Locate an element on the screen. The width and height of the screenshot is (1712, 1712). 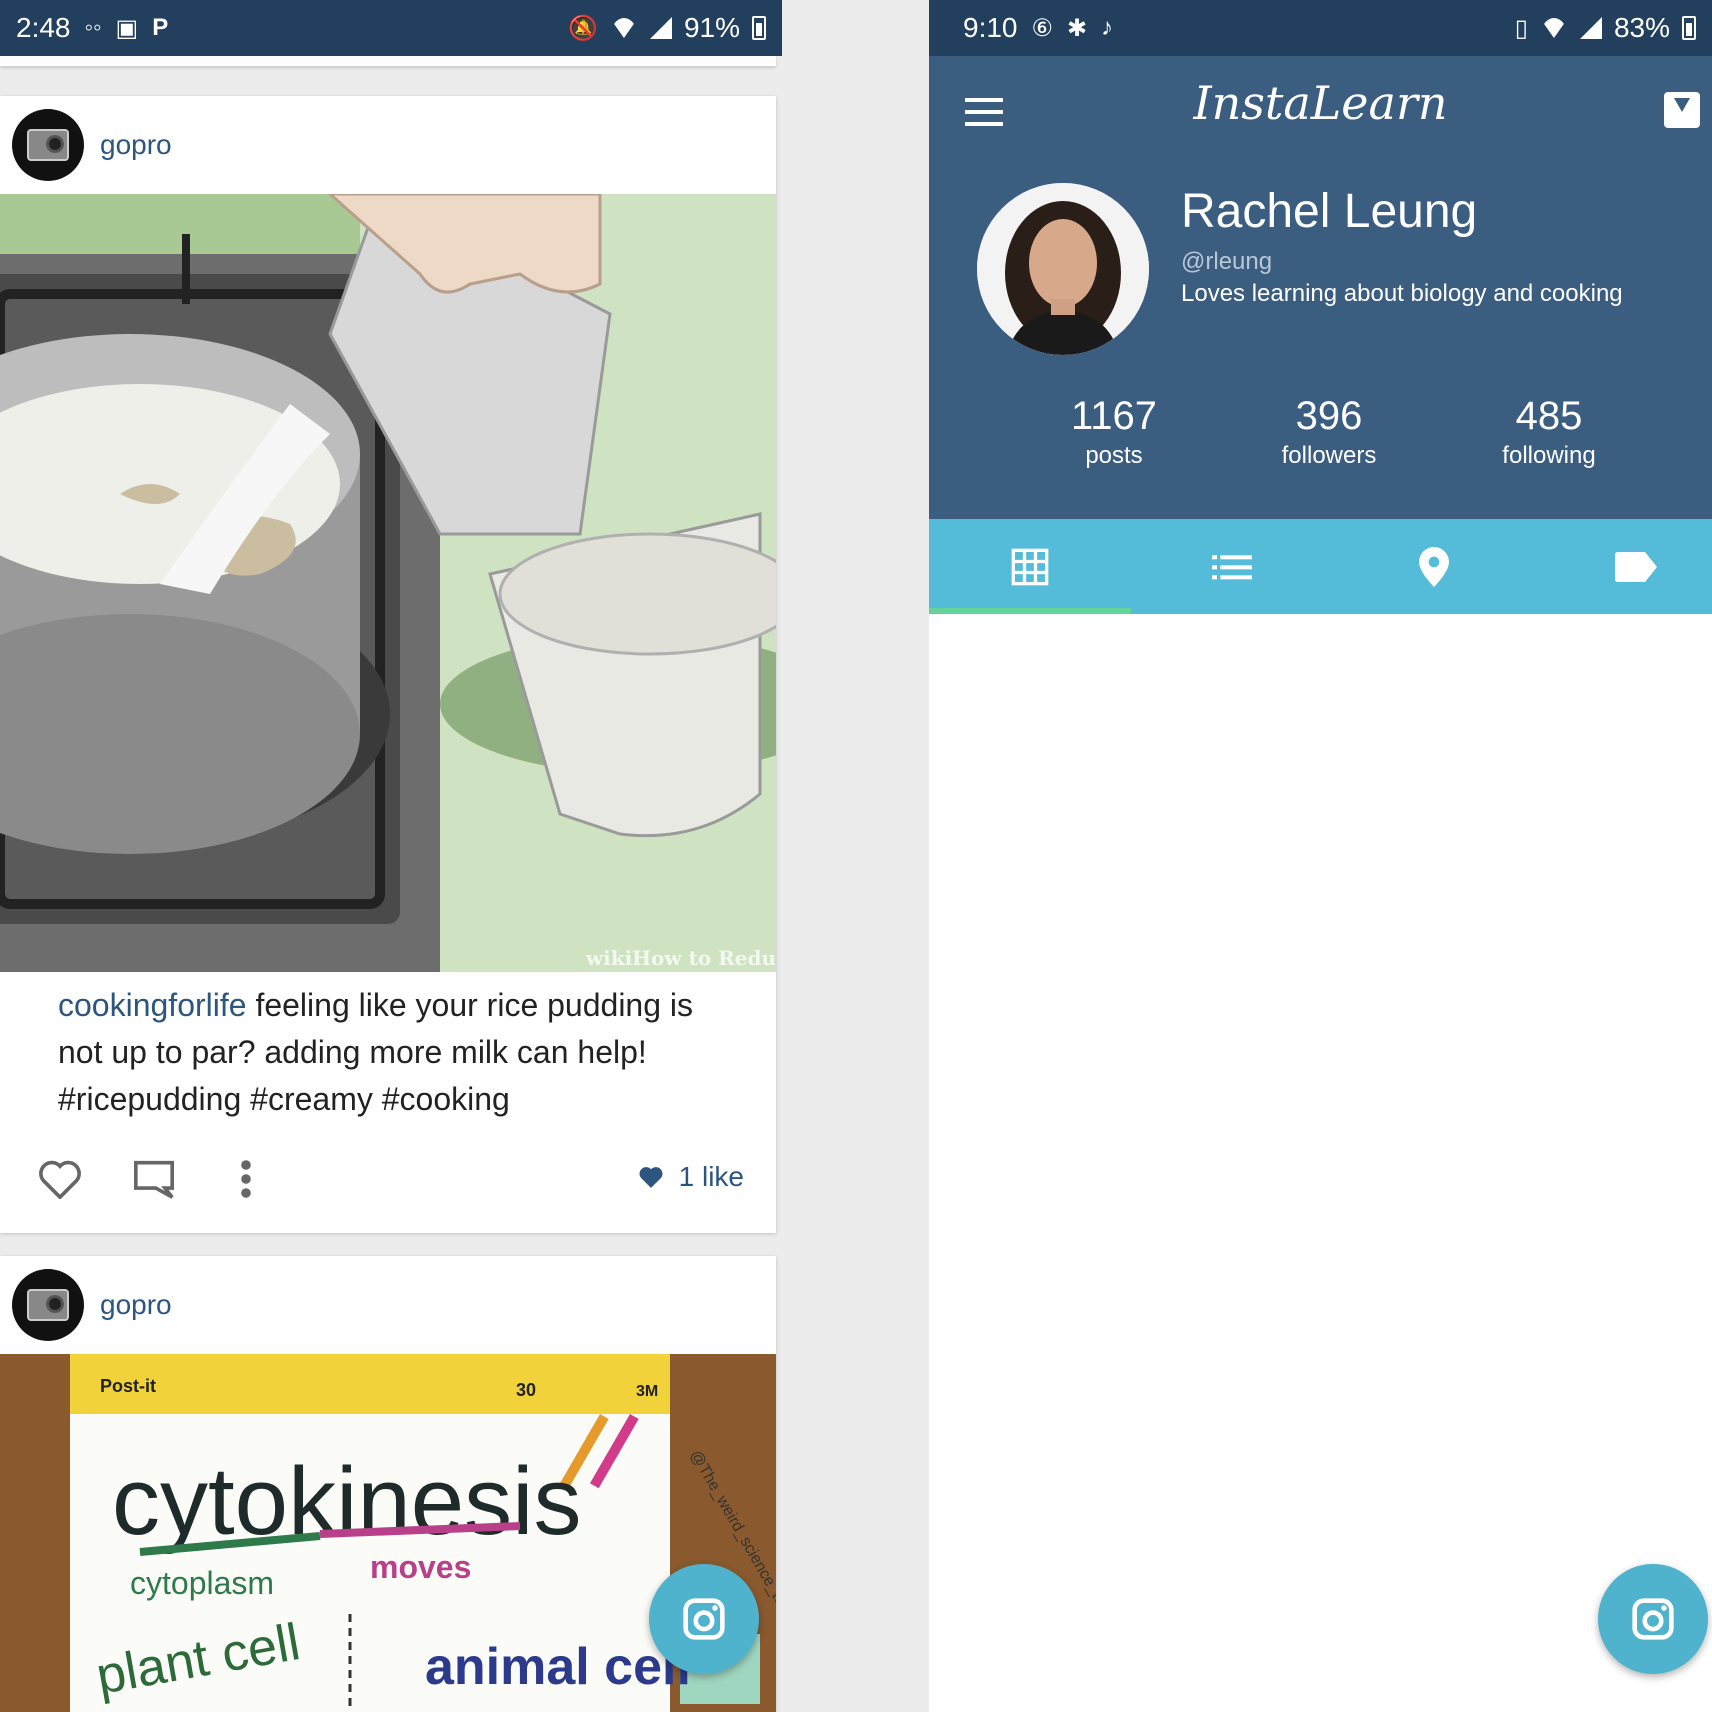
stat-value: 485 is located at coordinates (1549, 416).